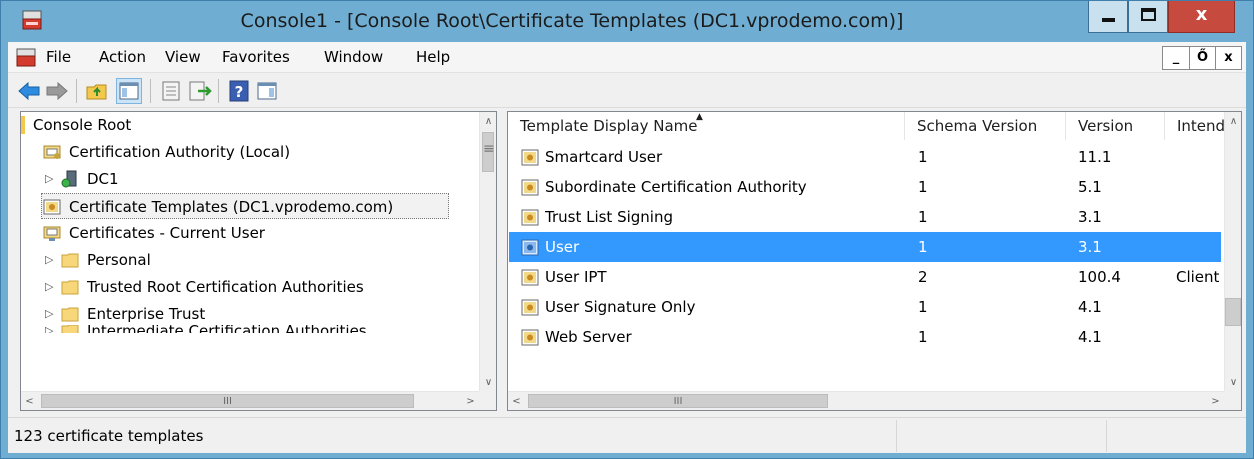 This screenshot has width=1254, height=459. What do you see at coordinates (1176, 58) in the screenshot?
I see `mdi-minimize-button: _` at bounding box center [1176, 58].